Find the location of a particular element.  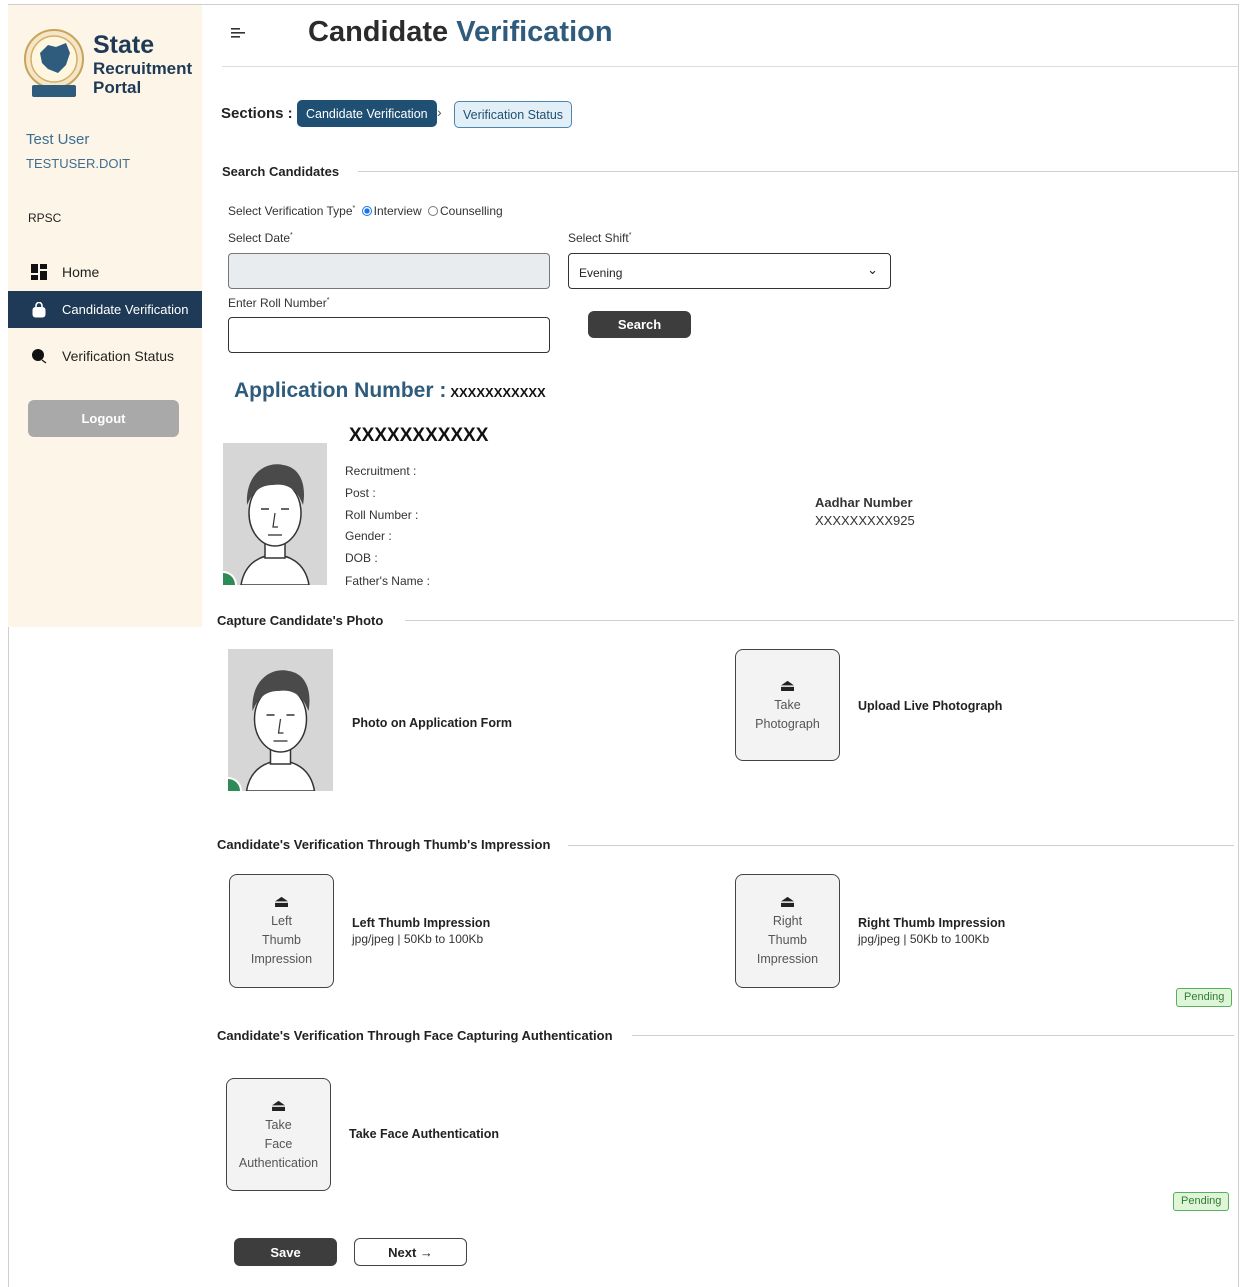

left-thumb-line3: Impression is located at coordinates (281, 959).